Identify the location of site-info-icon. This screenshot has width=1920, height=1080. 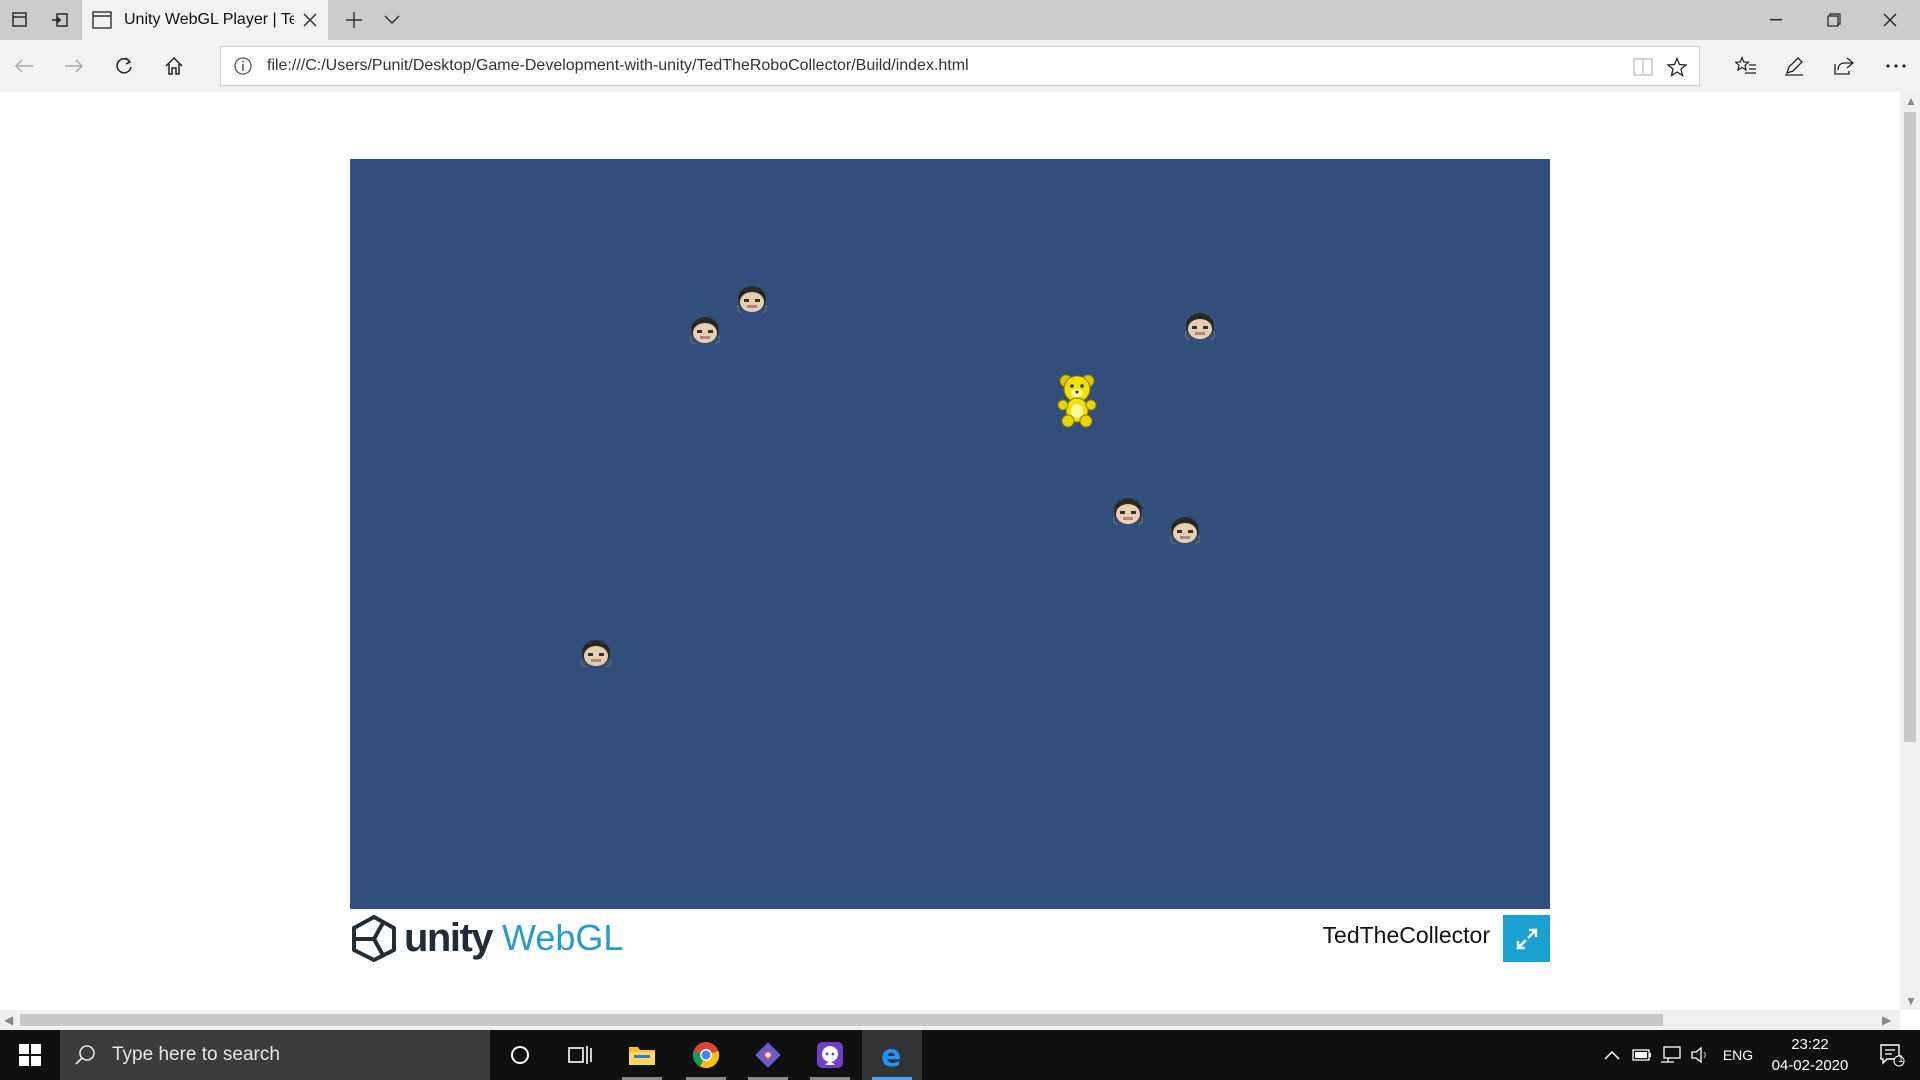
(243, 66).